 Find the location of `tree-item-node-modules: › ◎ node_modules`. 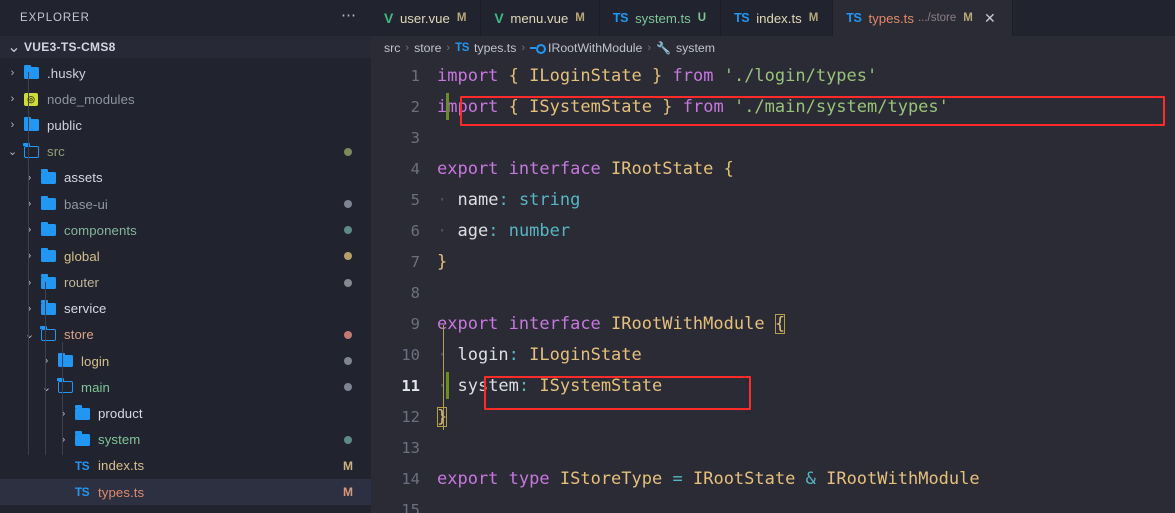

tree-item-node-modules: › ◎ node_modules is located at coordinates (185, 99).